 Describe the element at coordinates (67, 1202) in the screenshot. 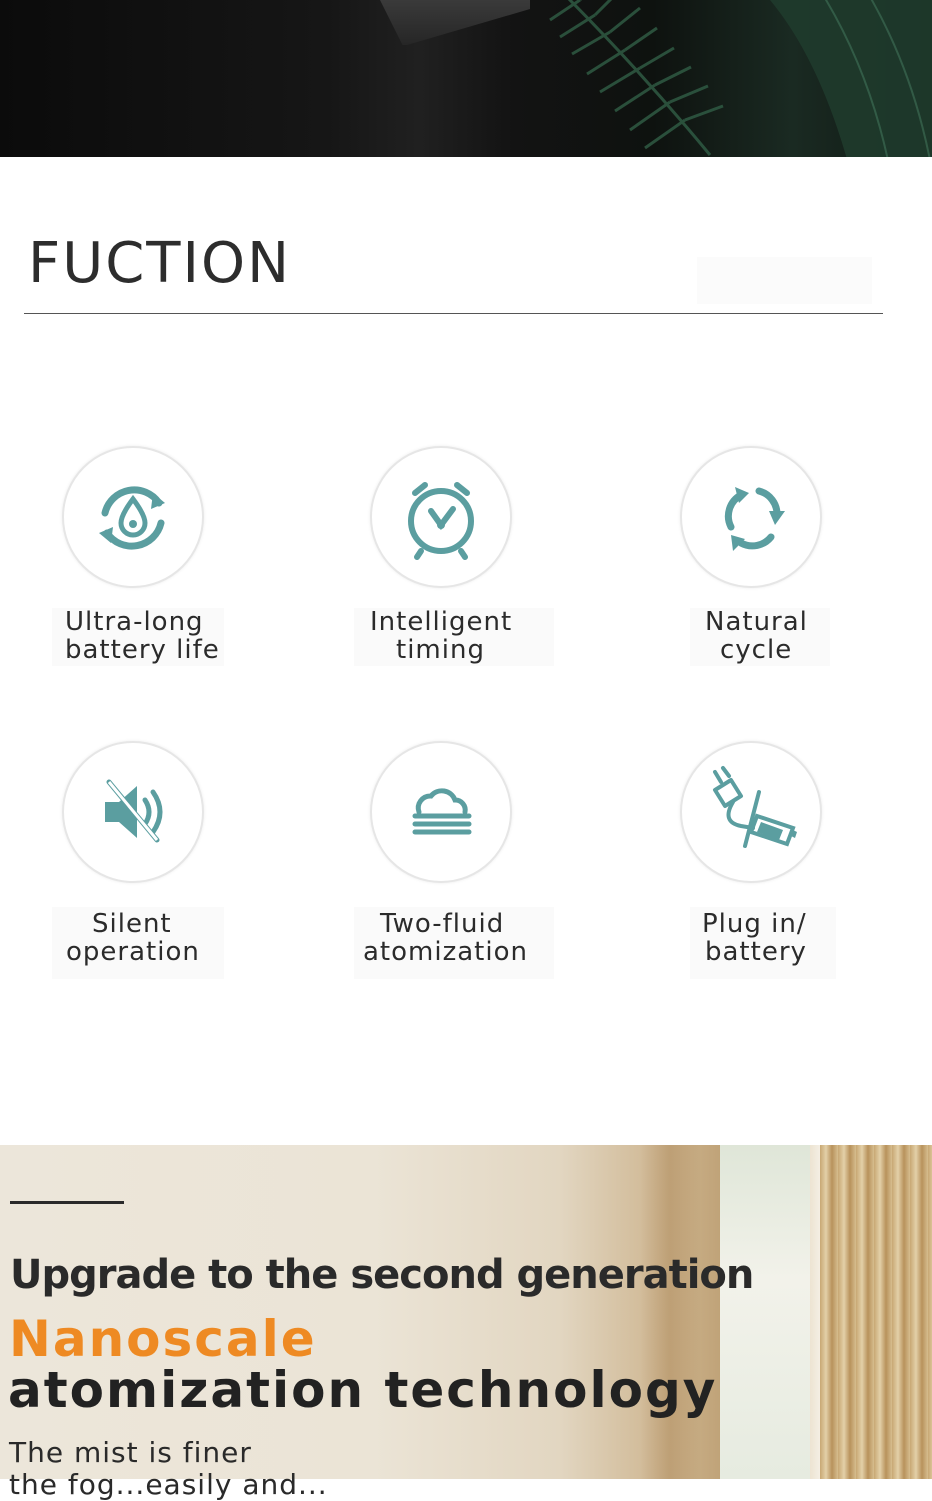

I see `promo-divider` at that location.